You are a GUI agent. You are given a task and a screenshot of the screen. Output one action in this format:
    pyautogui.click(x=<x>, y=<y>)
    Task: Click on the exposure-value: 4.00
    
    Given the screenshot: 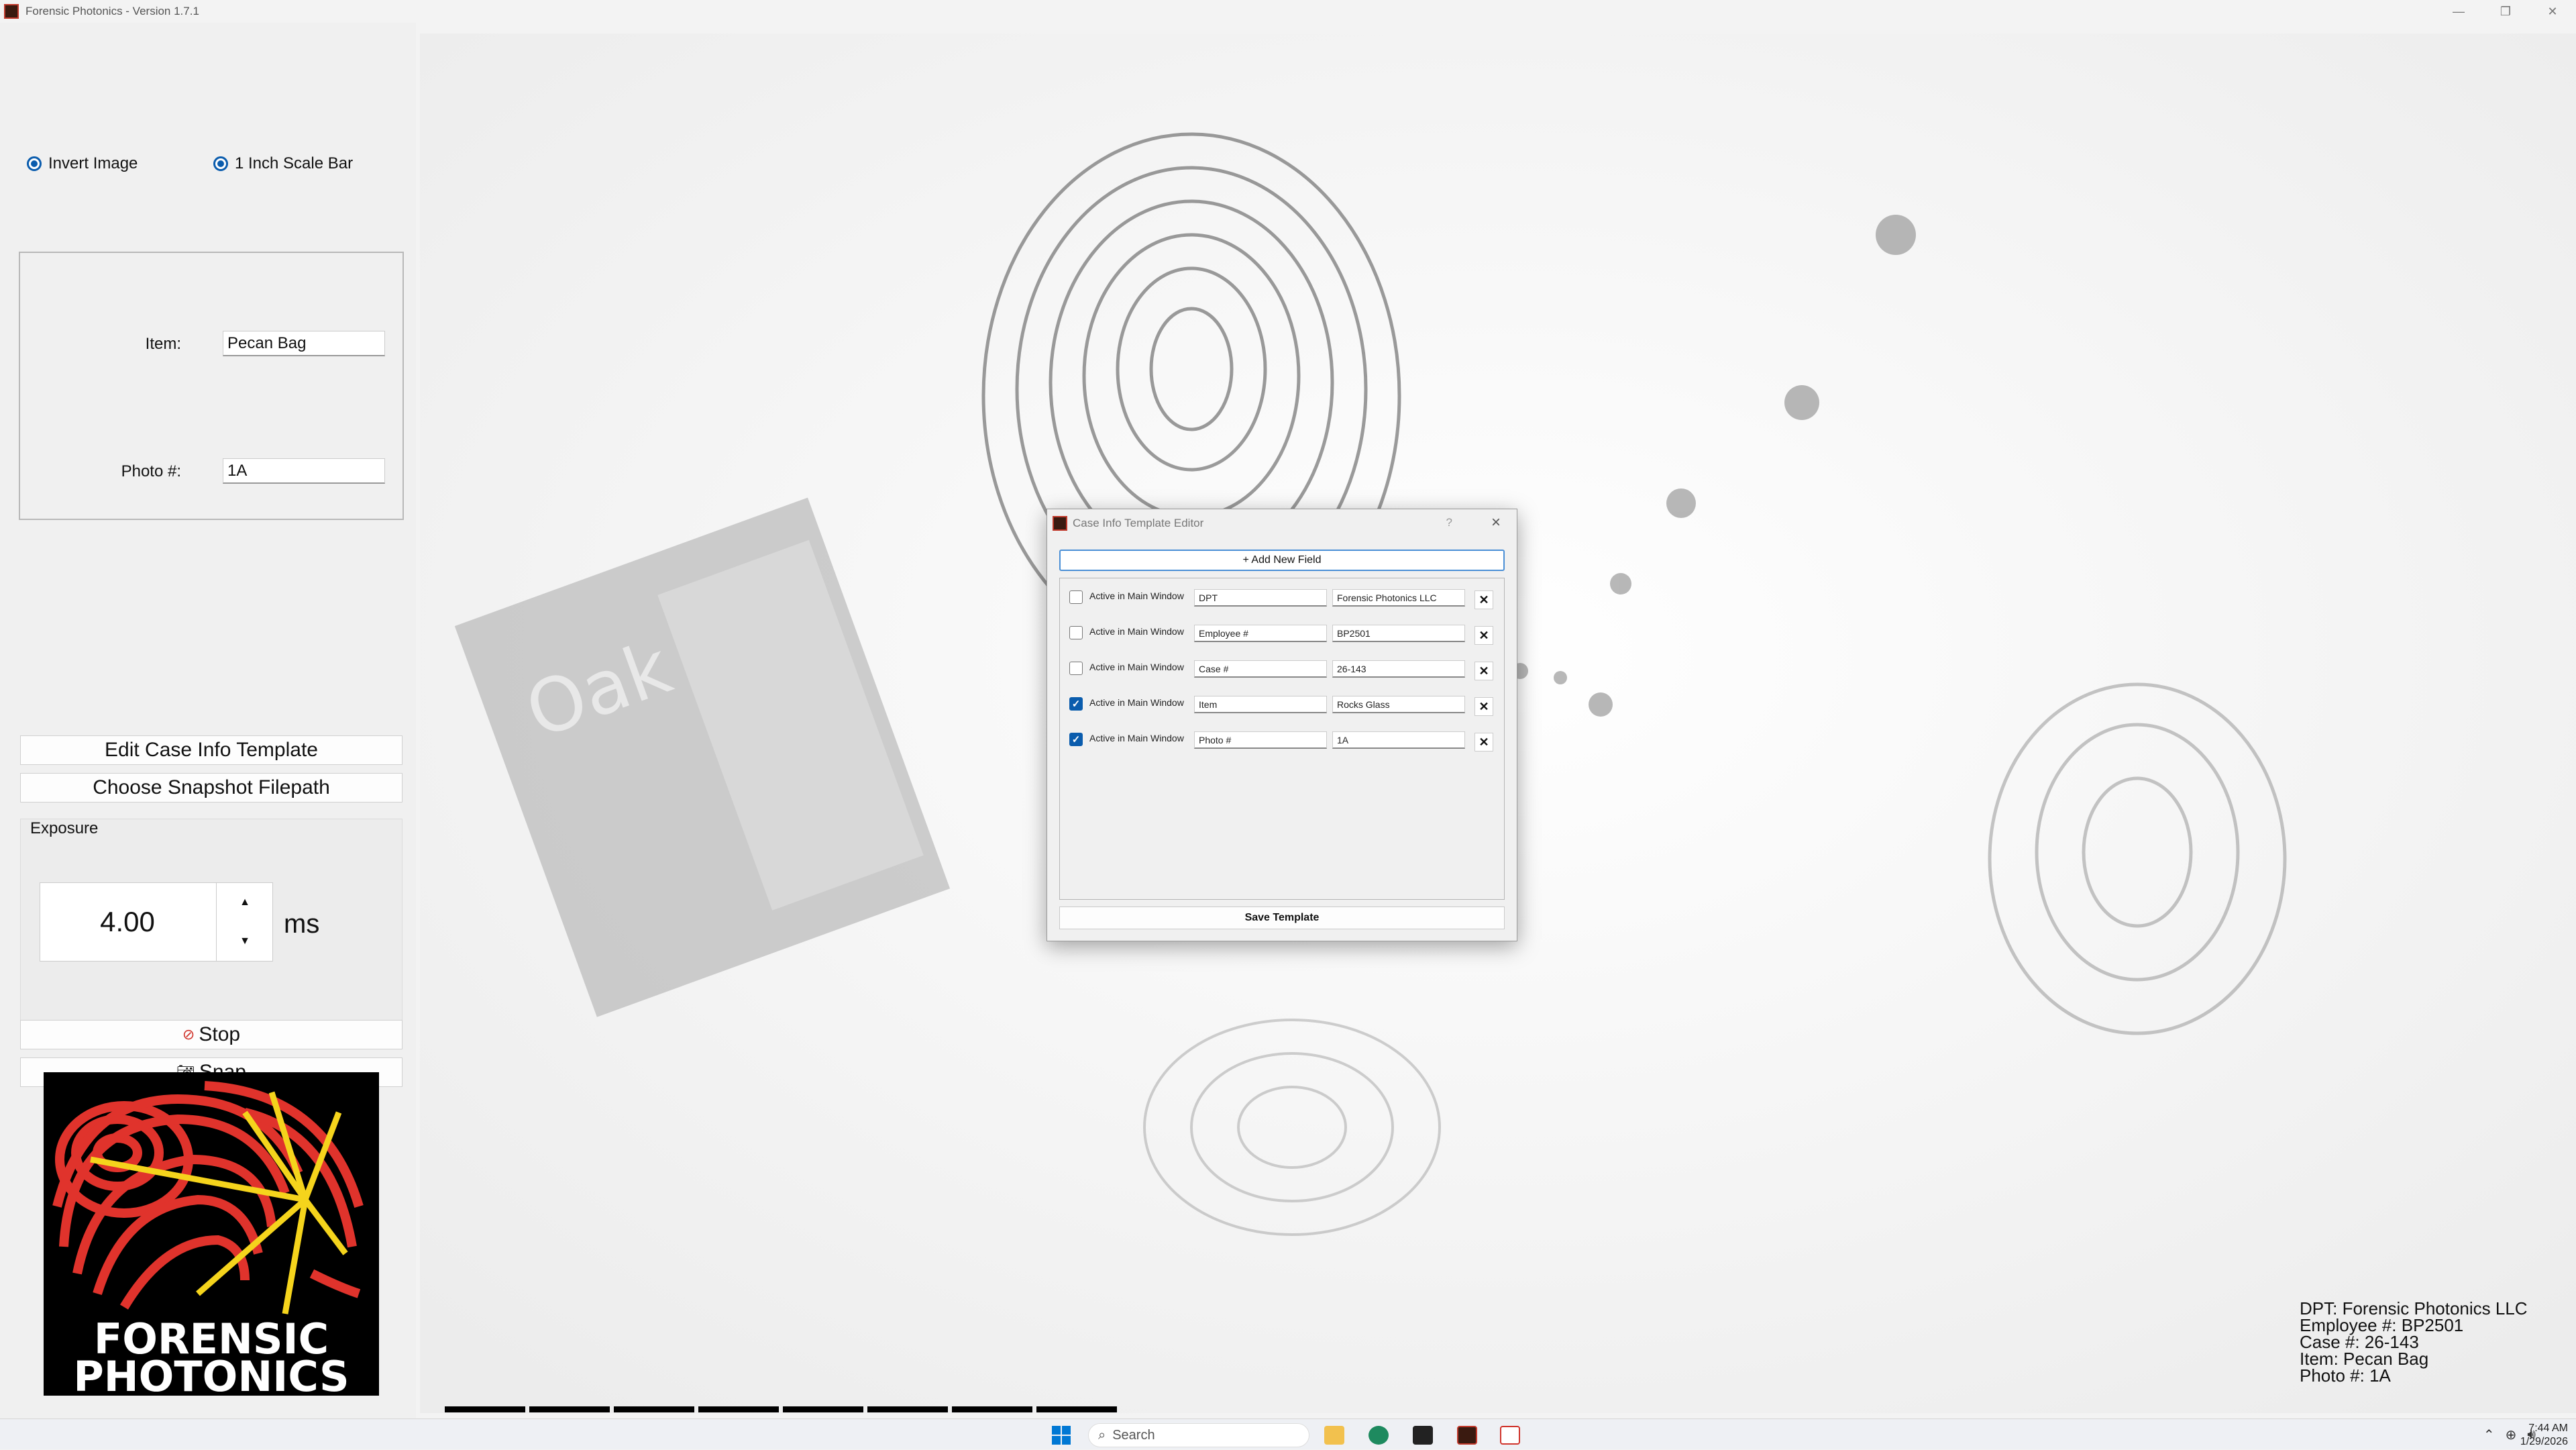 What is the action you would take?
    pyautogui.click(x=127, y=922)
    